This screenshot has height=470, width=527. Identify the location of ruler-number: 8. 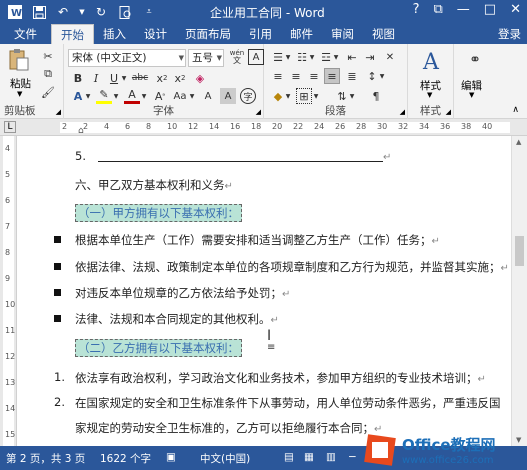
(149, 126).